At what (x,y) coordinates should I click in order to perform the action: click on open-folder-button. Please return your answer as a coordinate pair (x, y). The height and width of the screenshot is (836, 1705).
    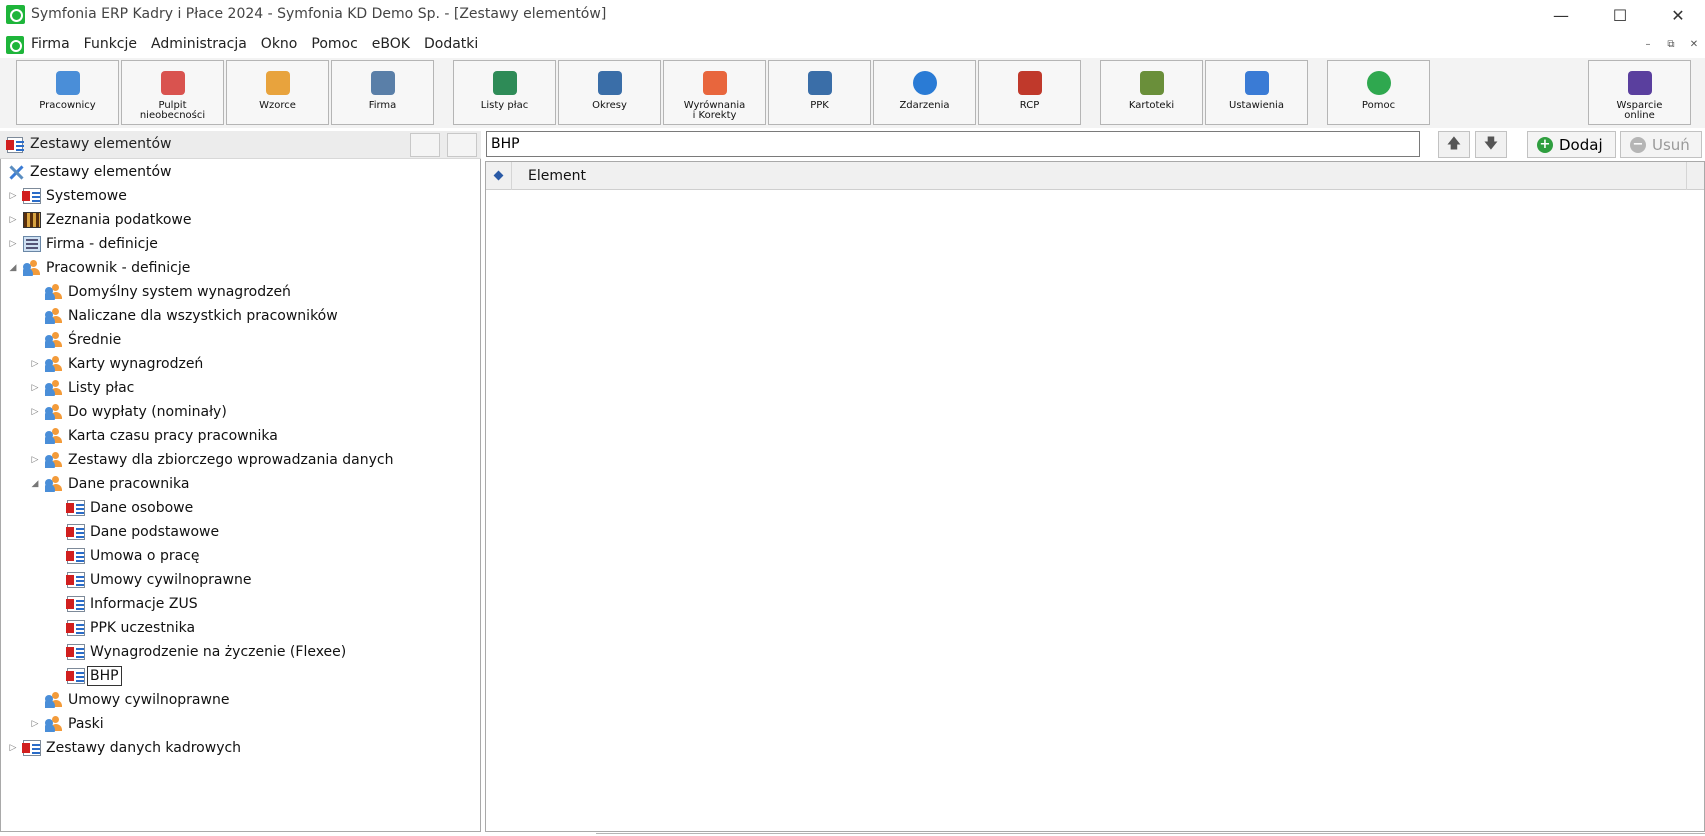
    Looking at the image, I should click on (462, 145).